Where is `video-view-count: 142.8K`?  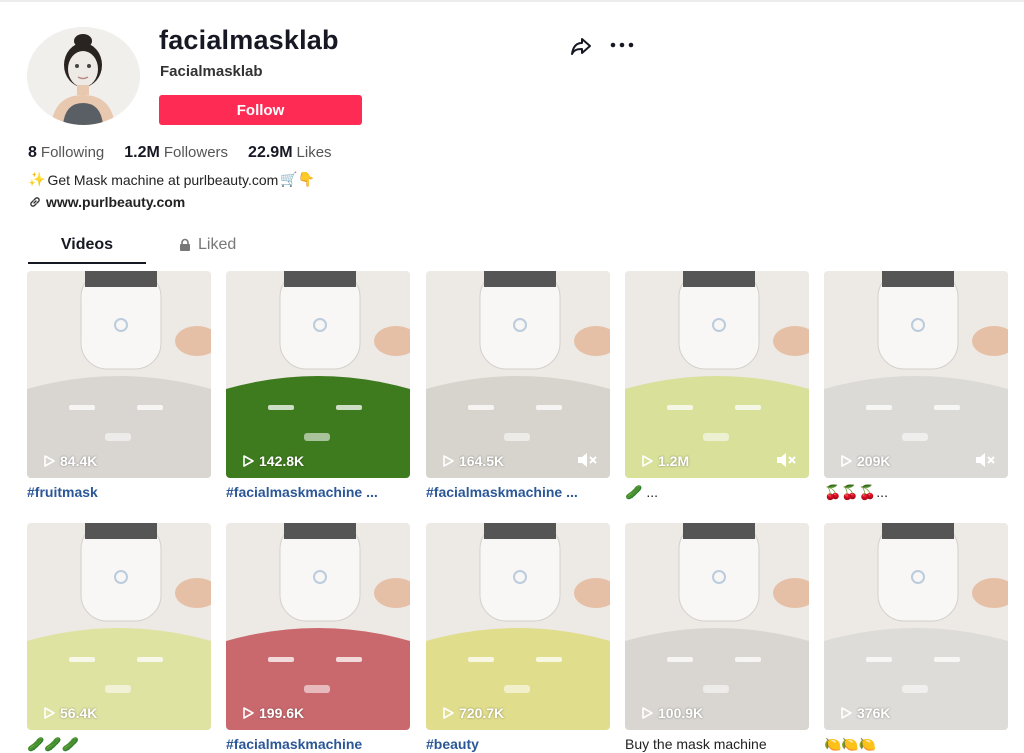 video-view-count: 142.8K is located at coordinates (273, 461).